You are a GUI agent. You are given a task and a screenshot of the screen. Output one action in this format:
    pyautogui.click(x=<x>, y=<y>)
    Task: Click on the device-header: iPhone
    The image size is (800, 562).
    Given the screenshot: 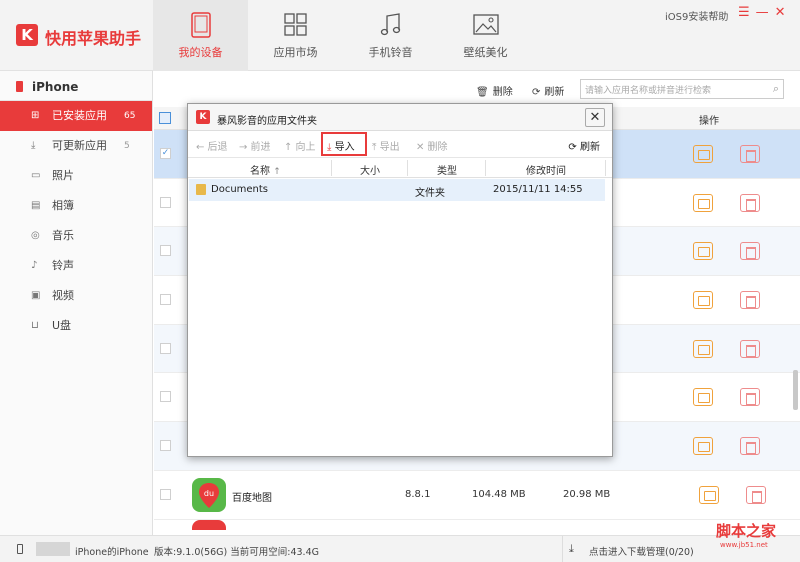 What is the action you would take?
    pyautogui.click(x=76, y=86)
    